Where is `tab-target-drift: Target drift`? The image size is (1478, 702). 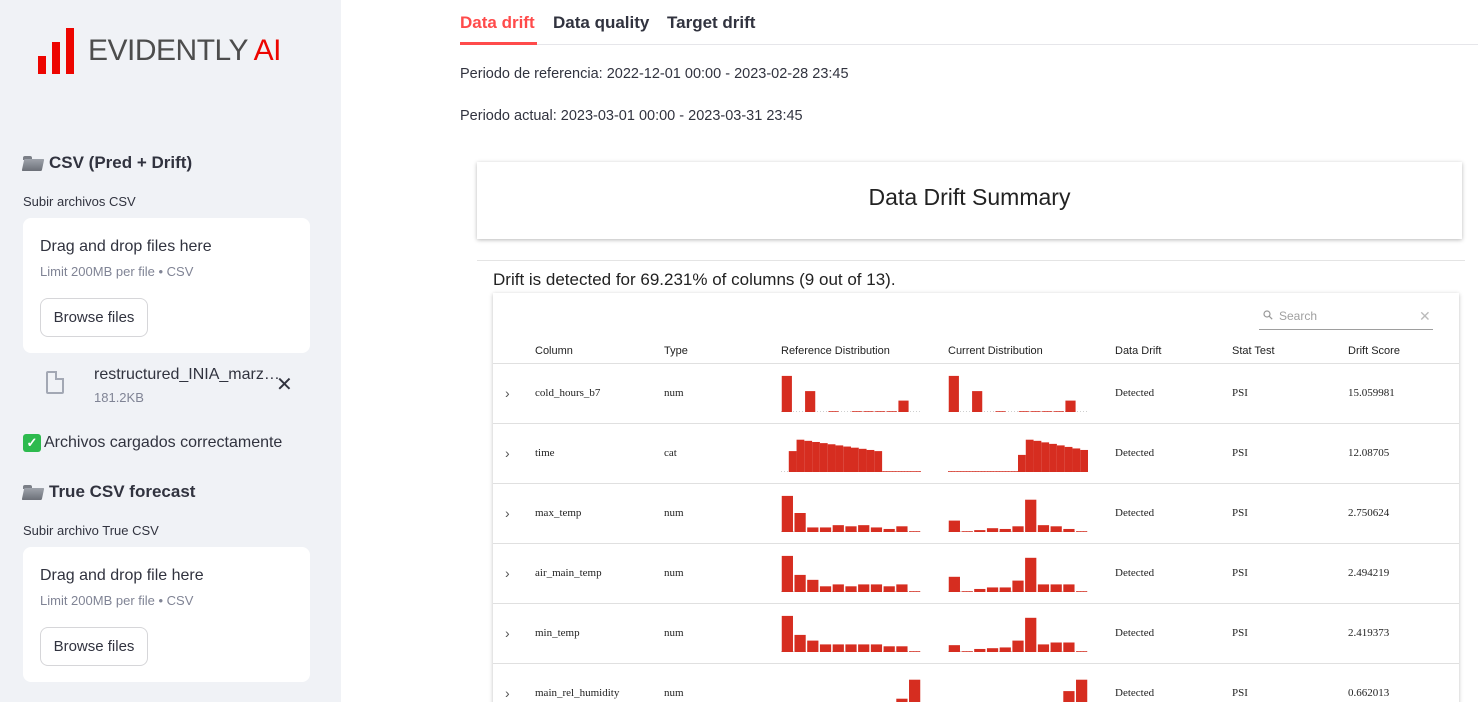 tab-target-drift: Target drift is located at coordinates (711, 23).